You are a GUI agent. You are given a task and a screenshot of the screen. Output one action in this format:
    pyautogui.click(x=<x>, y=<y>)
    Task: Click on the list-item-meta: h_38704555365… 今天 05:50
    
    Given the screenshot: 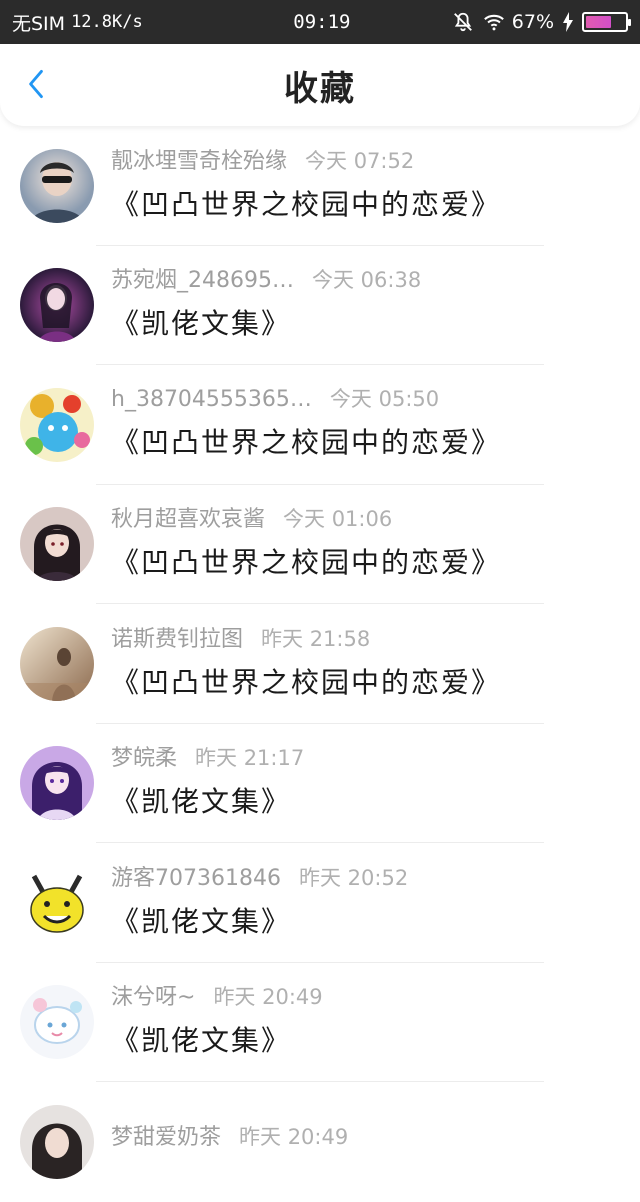 What is the action you would take?
    pyautogui.click(x=306, y=398)
    